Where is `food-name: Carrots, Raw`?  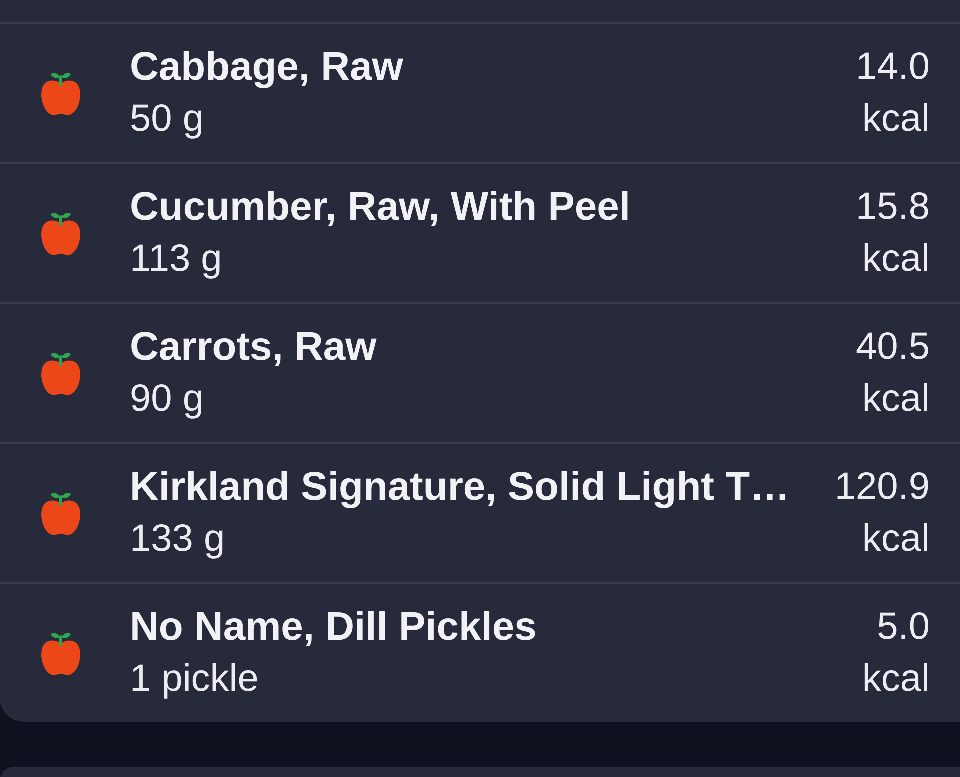
food-name: Carrots, Raw is located at coordinates (253, 347).